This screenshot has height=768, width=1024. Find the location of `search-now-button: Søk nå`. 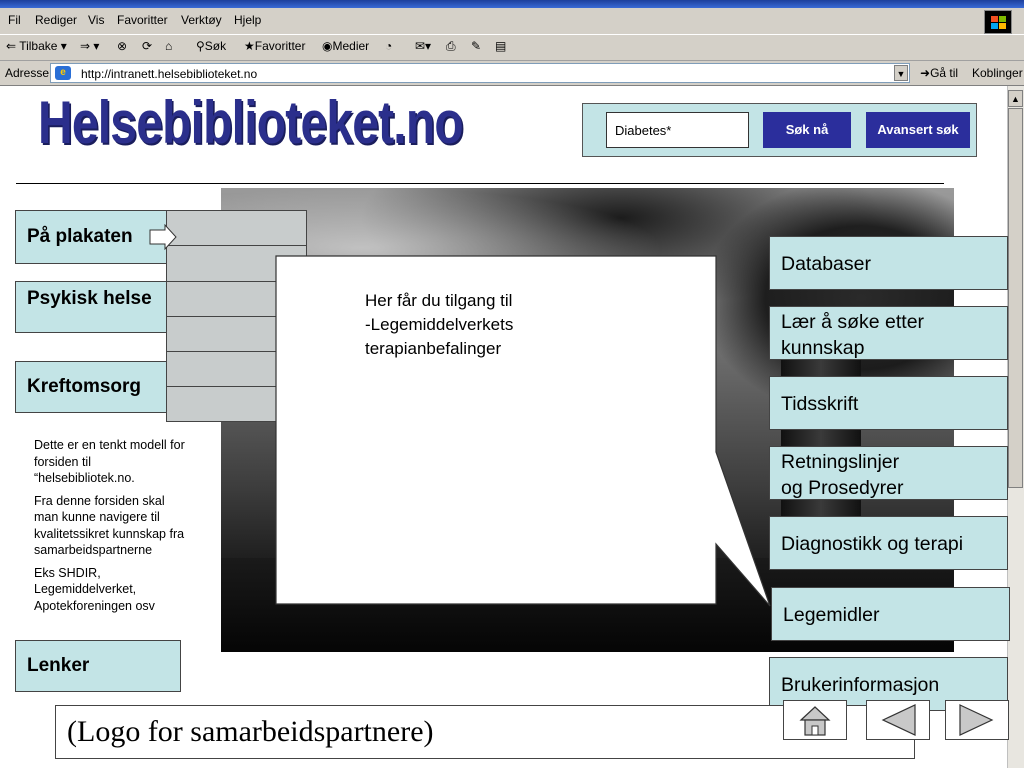

search-now-button: Søk nå is located at coordinates (807, 130).